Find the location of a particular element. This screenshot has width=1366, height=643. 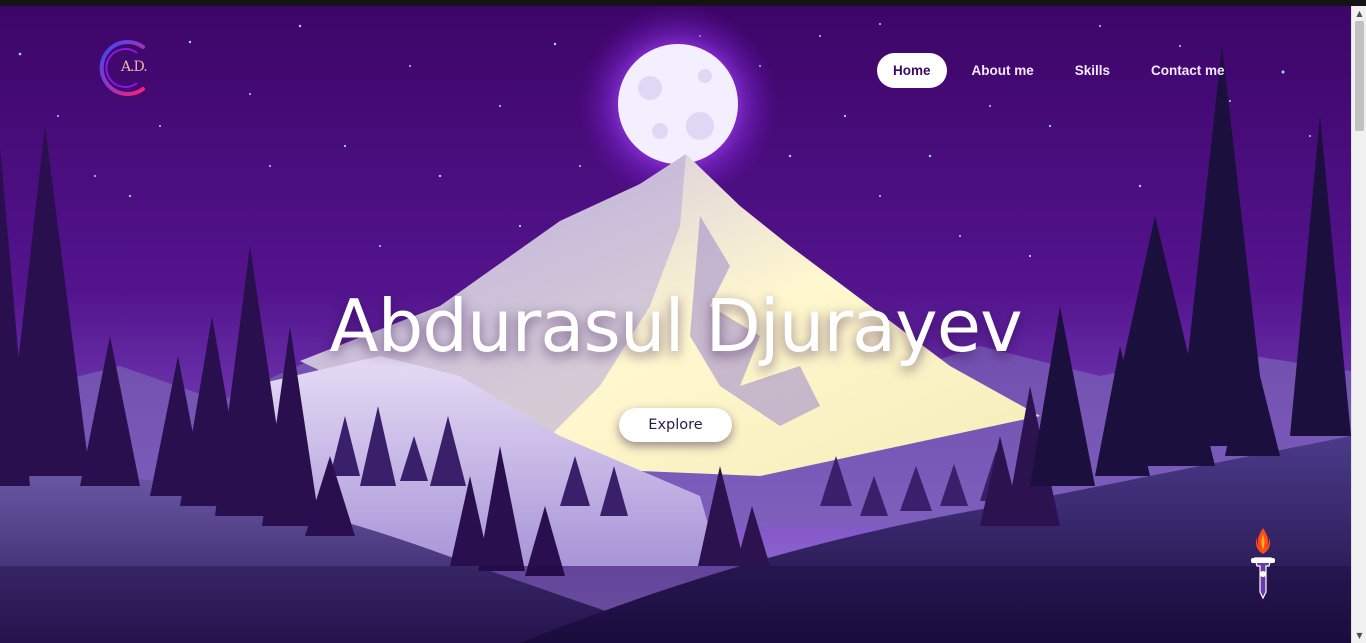

nav-skills: Skills is located at coordinates (1092, 70).